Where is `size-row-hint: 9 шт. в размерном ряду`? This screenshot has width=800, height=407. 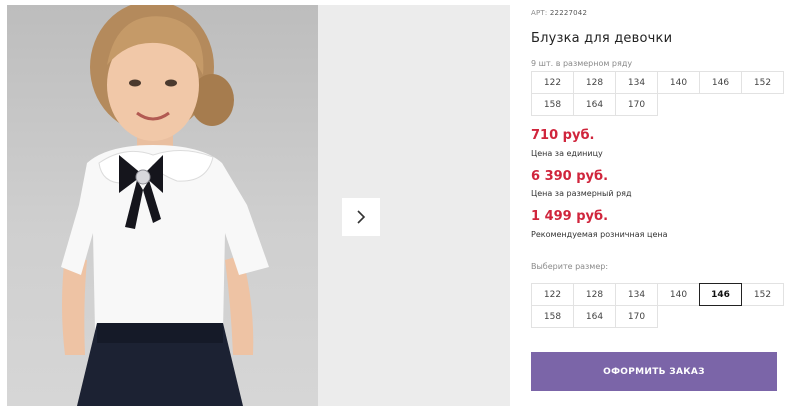
size-row-hint: 9 шт. в размерном ряду is located at coordinates (582, 63).